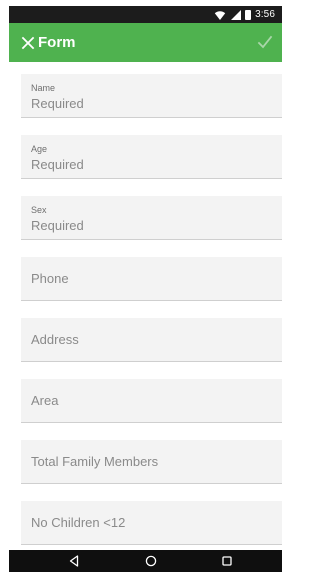  I want to click on status-icons: 3:56, so click(244, 14).